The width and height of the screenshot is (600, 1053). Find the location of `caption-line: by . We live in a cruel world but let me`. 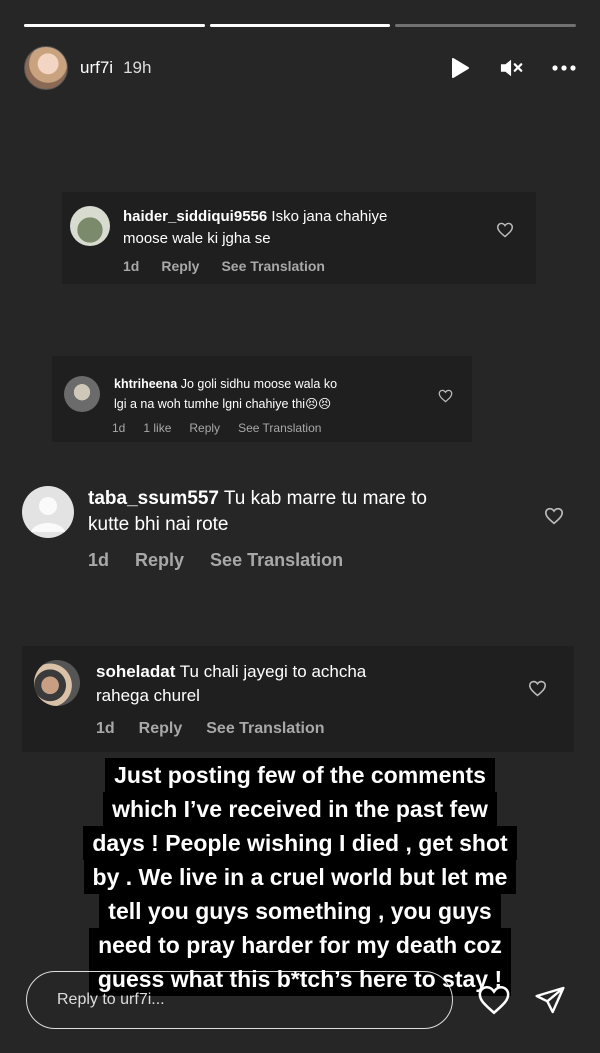

caption-line: by . We live in a cruel world but let me is located at coordinates (300, 877).